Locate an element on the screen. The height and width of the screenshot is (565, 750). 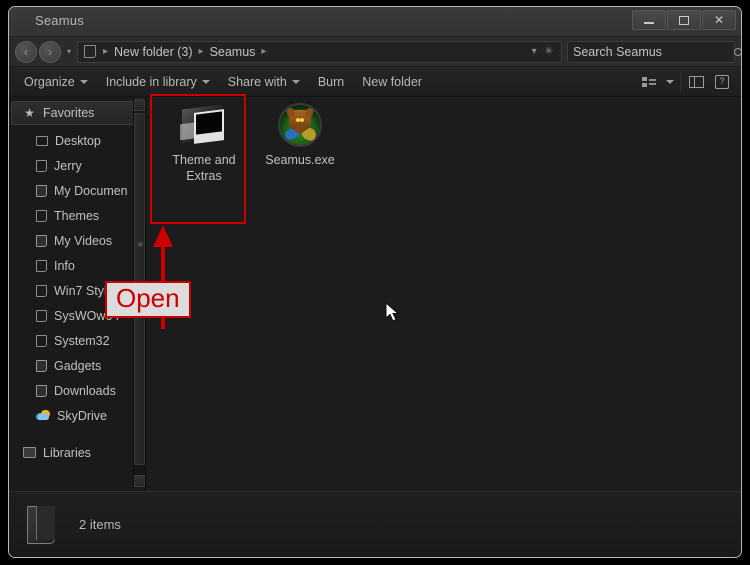
star-icon: ★ is located at coordinates (29, 112).